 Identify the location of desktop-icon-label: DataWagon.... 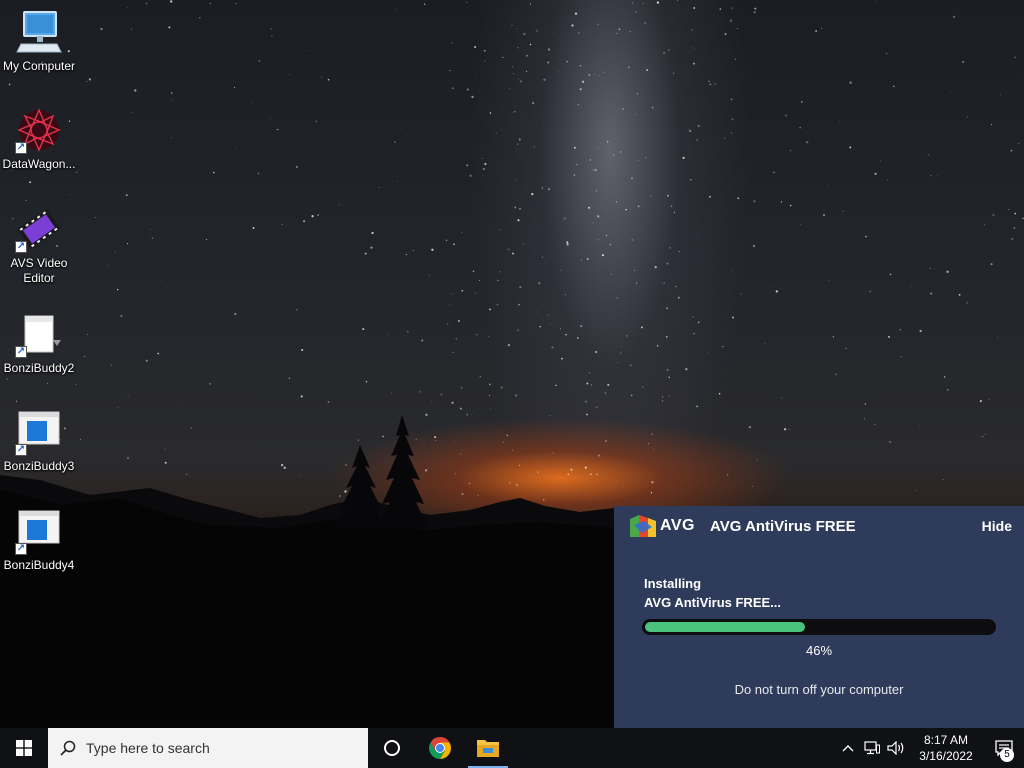
(39, 164).